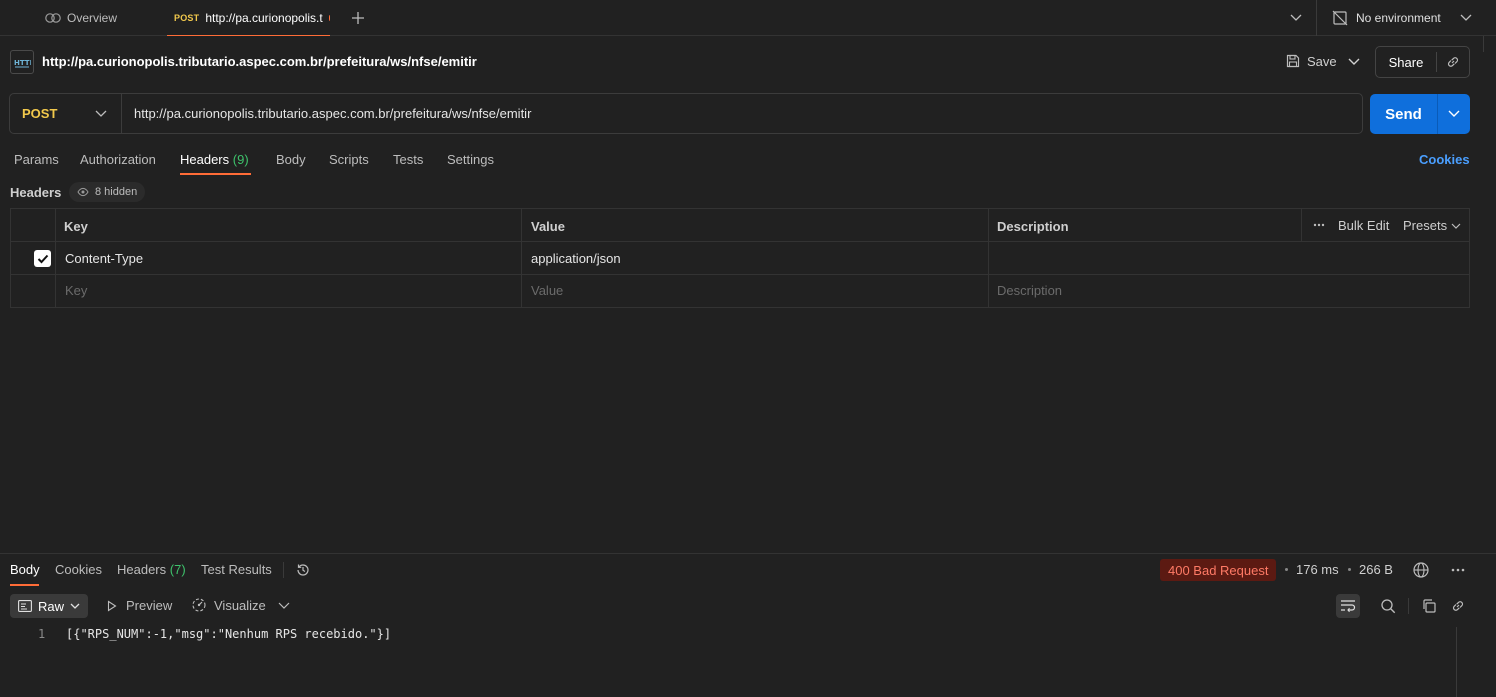 This screenshot has height=697, width=1496. I want to click on response-tab-headers: Headers (7), so click(151, 569).